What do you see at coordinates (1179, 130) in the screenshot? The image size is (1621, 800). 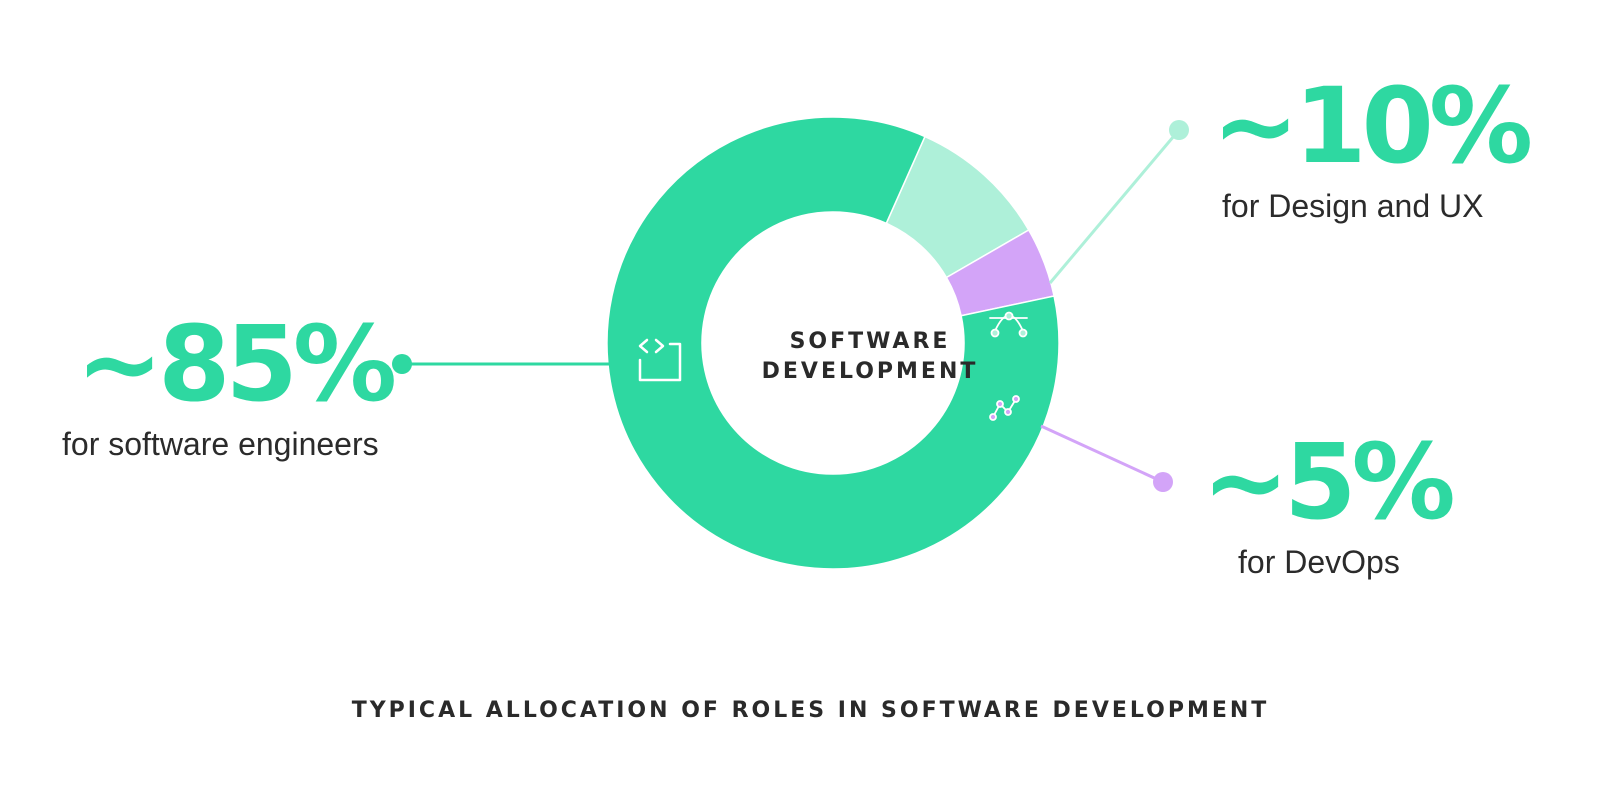 I see `leader-dot-design` at bounding box center [1179, 130].